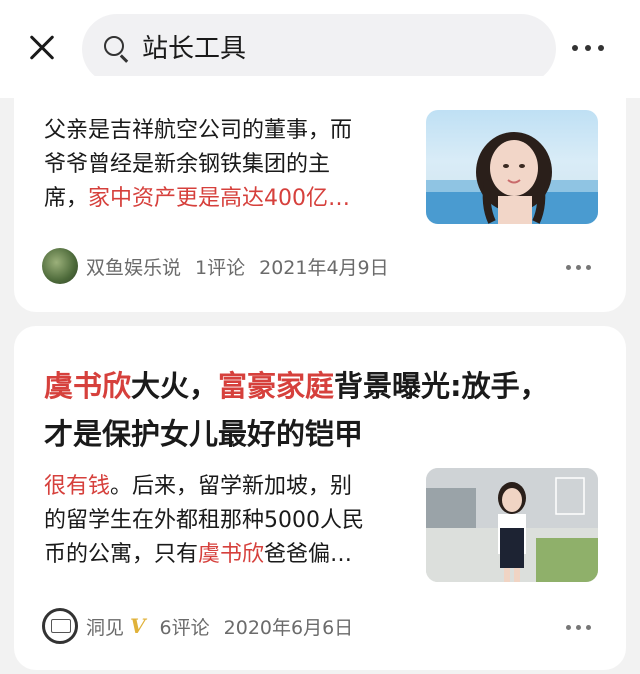 The image size is (640, 674). I want to click on article-meta: 洞见 V 6评论 2020年6月6日, so click(204, 626).